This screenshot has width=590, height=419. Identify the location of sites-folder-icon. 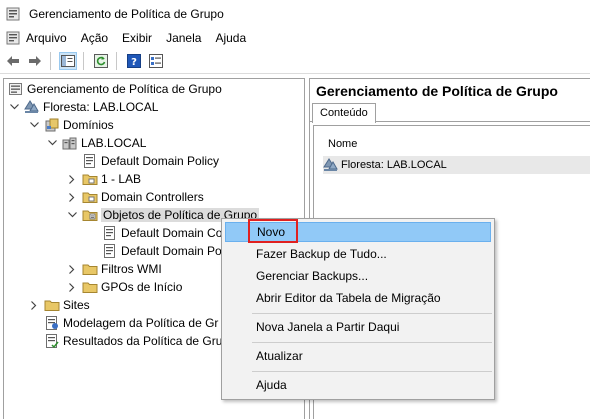
(52, 305).